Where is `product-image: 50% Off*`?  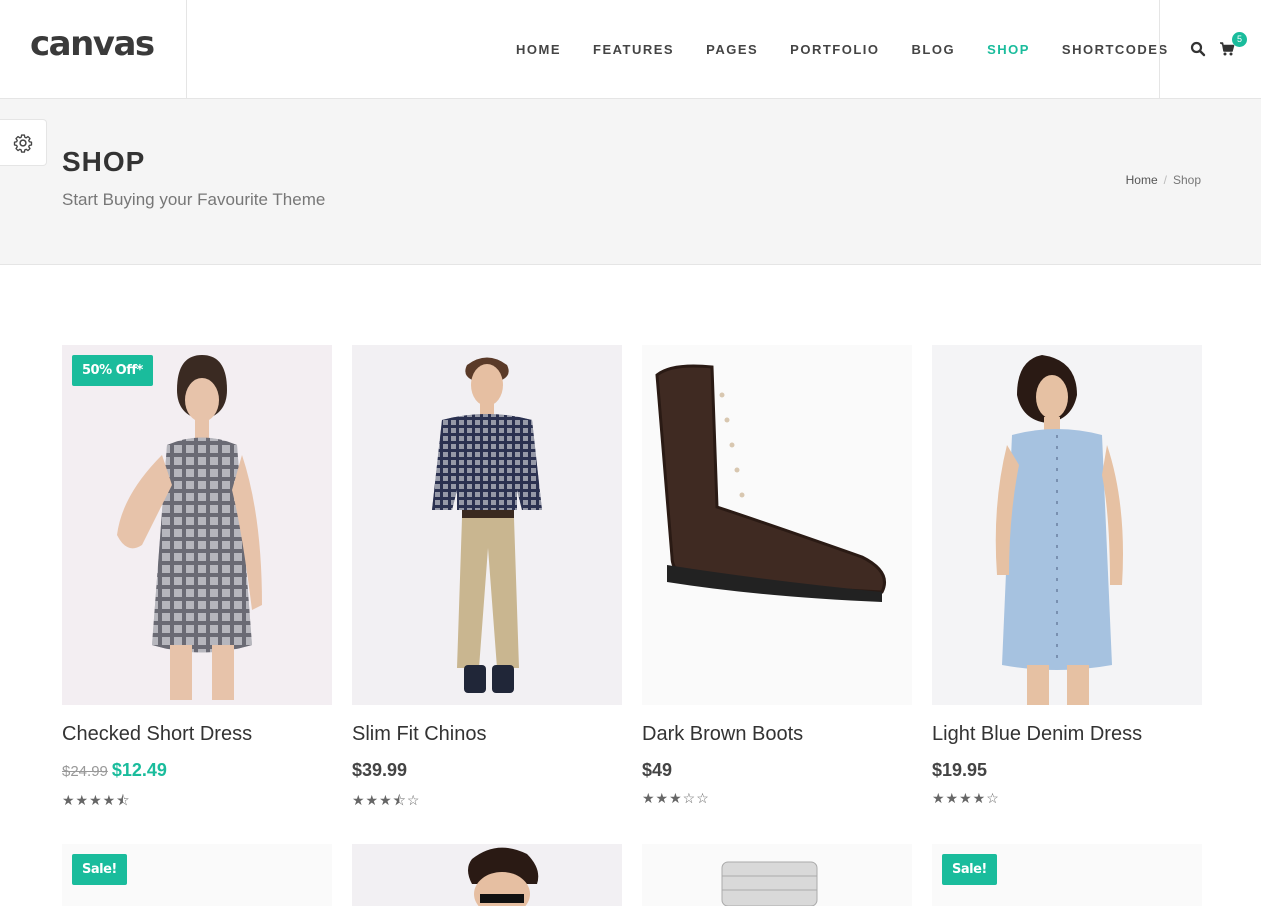
product-image: 50% Off* is located at coordinates (197, 525).